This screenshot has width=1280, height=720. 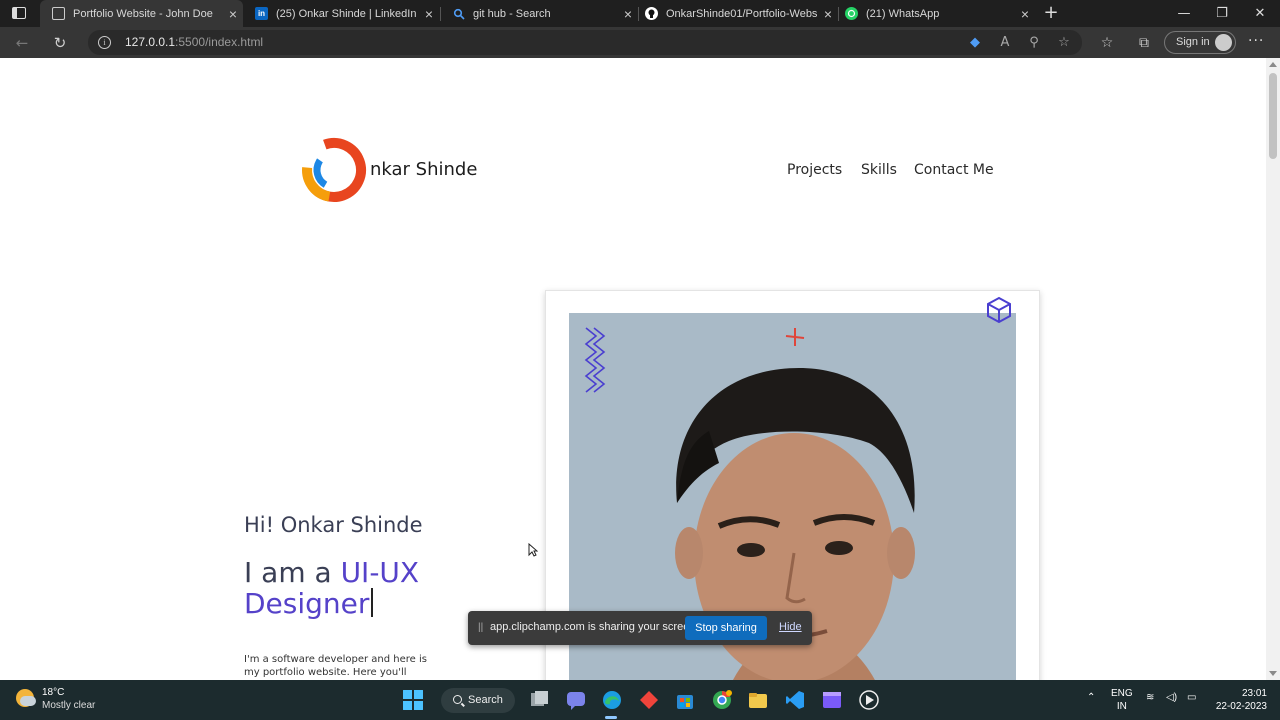 What do you see at coordinates (480, 627) in the screenshot?
I see `drag-handle: ||` at bounding box center [480, 627].